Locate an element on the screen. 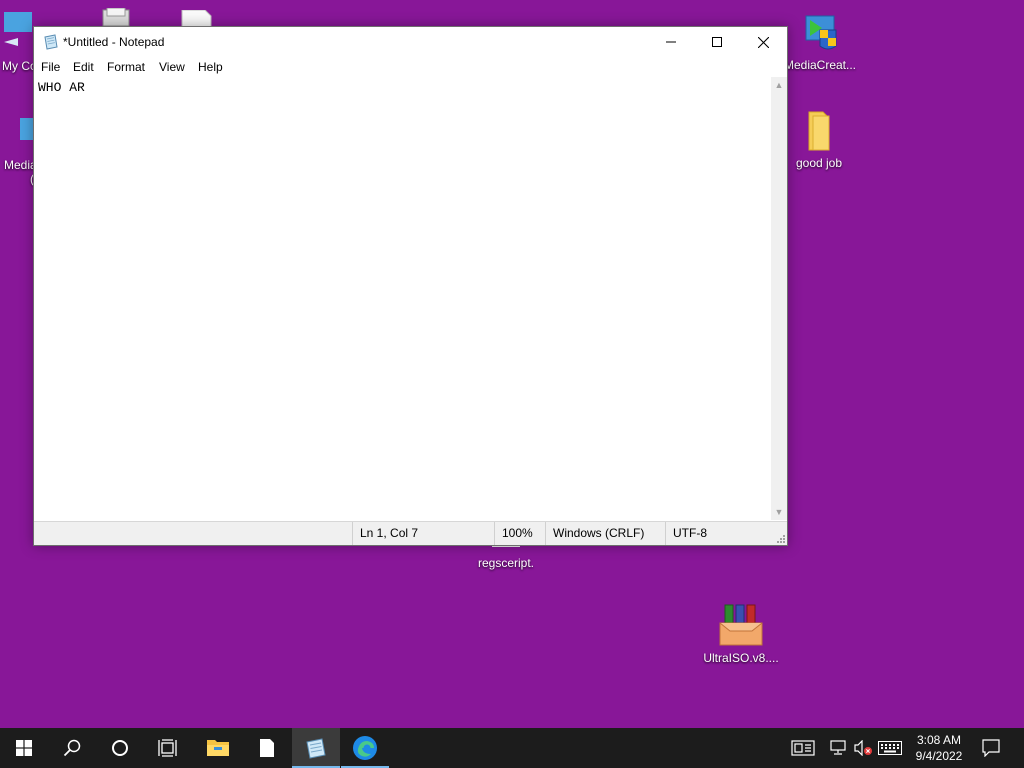 The width and height of the screenshot is (1024, 768). resize-grip-icon is located at coordinates (780, 538).